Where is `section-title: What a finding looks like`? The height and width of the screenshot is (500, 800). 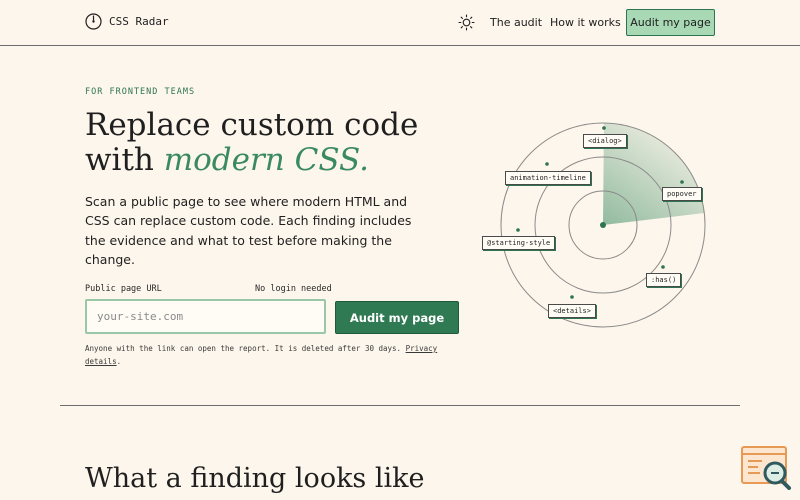 section-title: What a finding looks like is located at coordinates (255, 478).